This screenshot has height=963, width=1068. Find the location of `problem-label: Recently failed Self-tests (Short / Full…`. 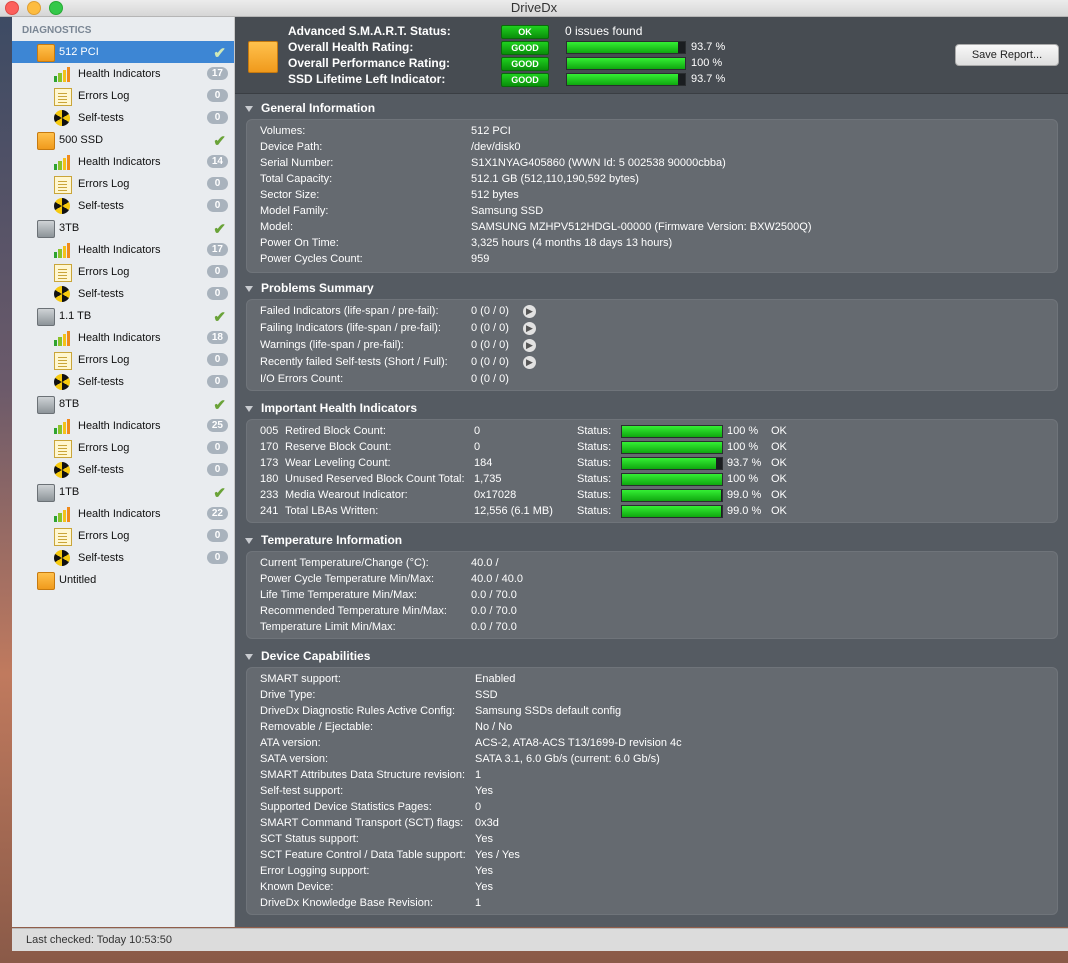

problem-label: Recently failed Self-tests (Short / Full… is located at coordinates (354, 362).